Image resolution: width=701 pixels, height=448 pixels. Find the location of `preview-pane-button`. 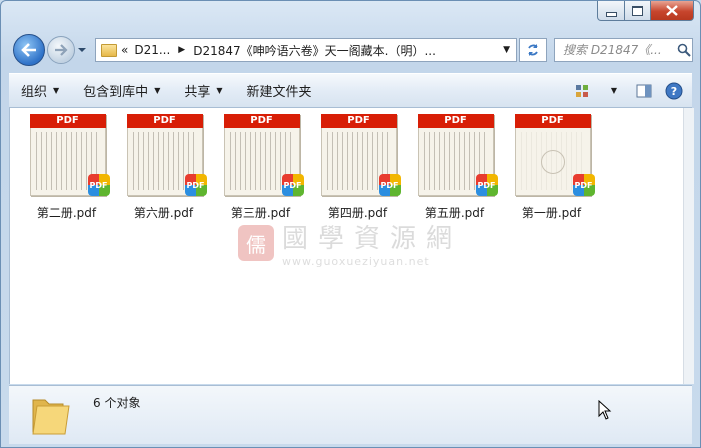

preview-pane-button is located at coordinates (644, 91).